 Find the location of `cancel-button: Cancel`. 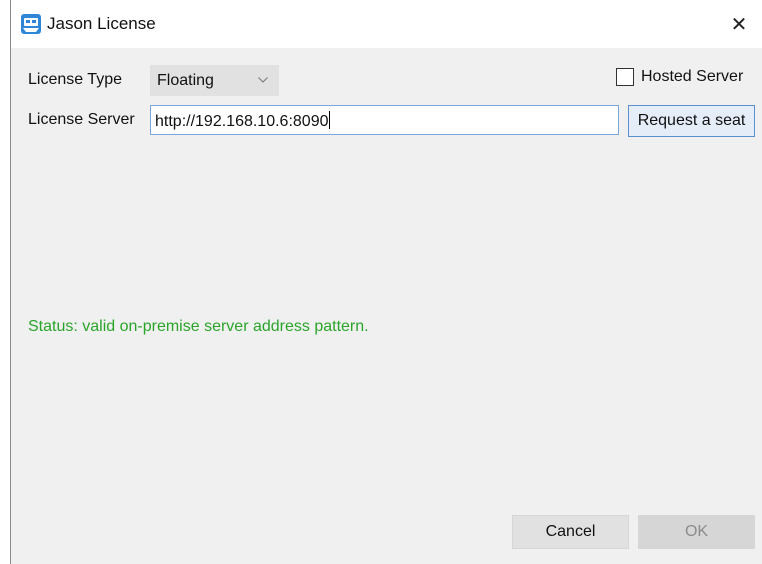

cancel-button: Cancel is located at coordinates (570, 532).